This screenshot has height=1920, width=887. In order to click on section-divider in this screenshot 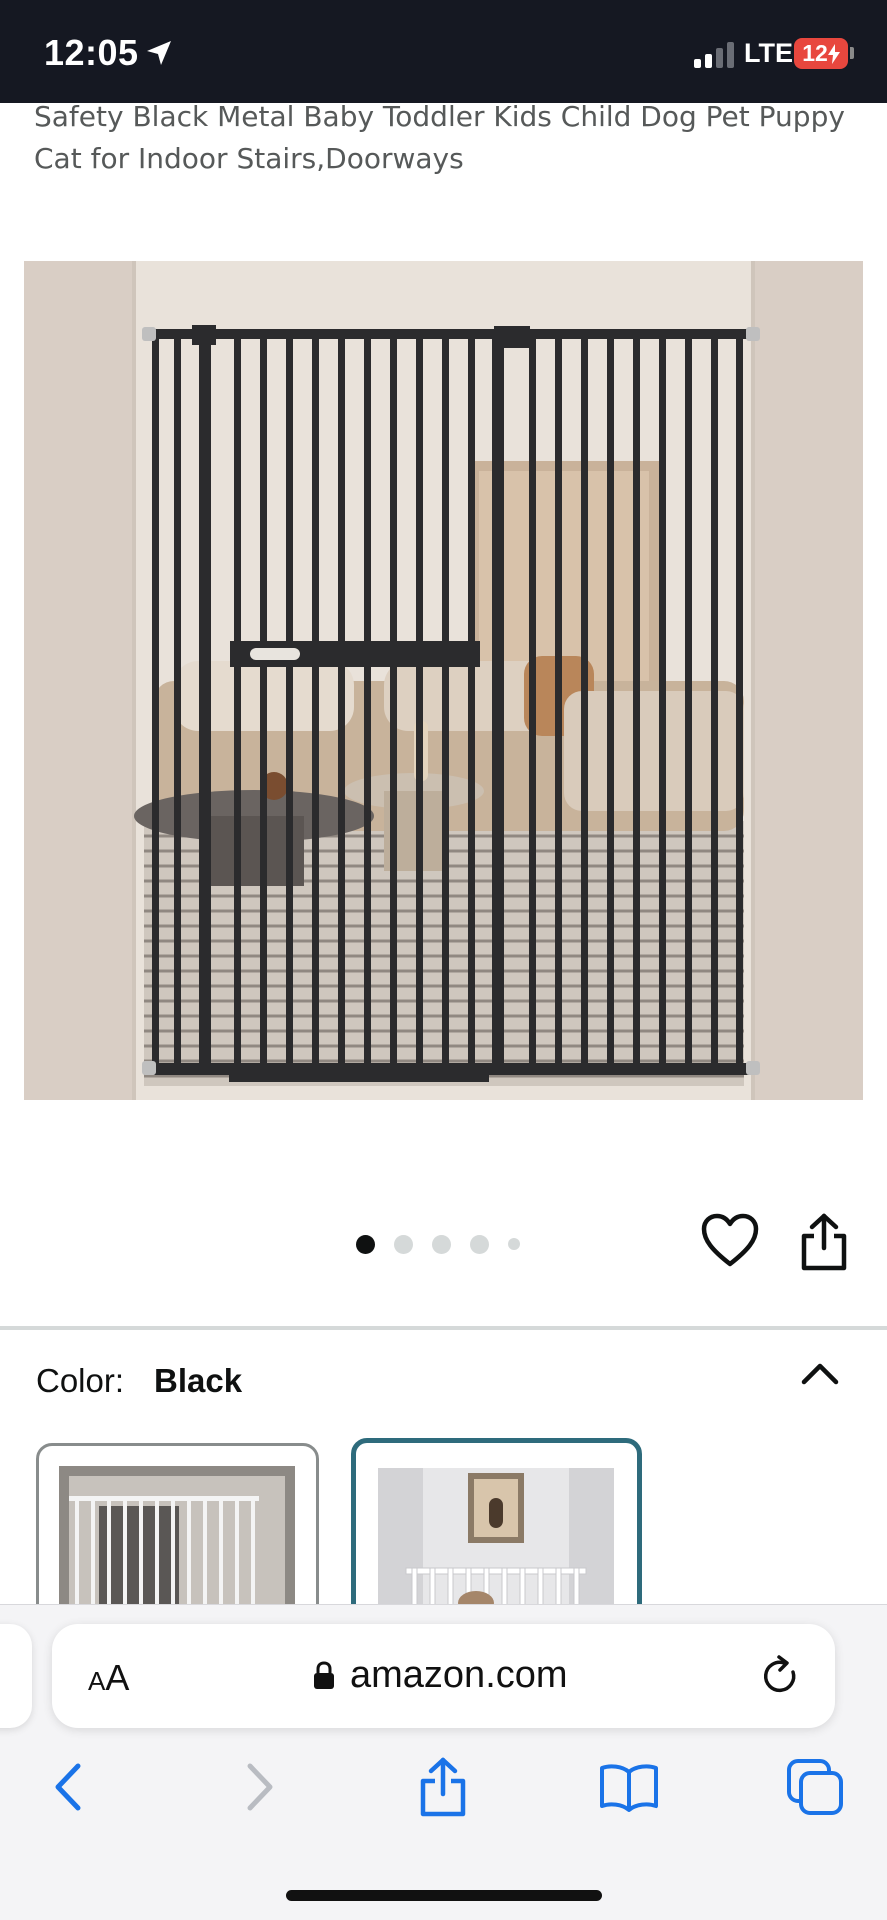, I will do `click(443, 1328)`.